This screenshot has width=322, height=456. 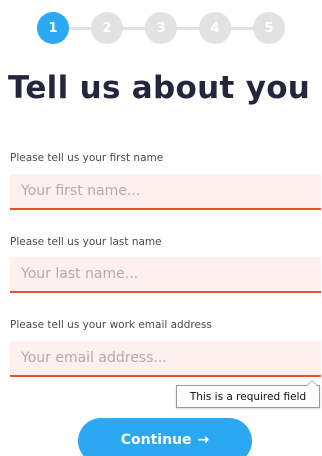 What do you see at coordinates (312, 383) in the screenshot?
I see `tooltip-arrow-inner` at bounding box center [312, 383].